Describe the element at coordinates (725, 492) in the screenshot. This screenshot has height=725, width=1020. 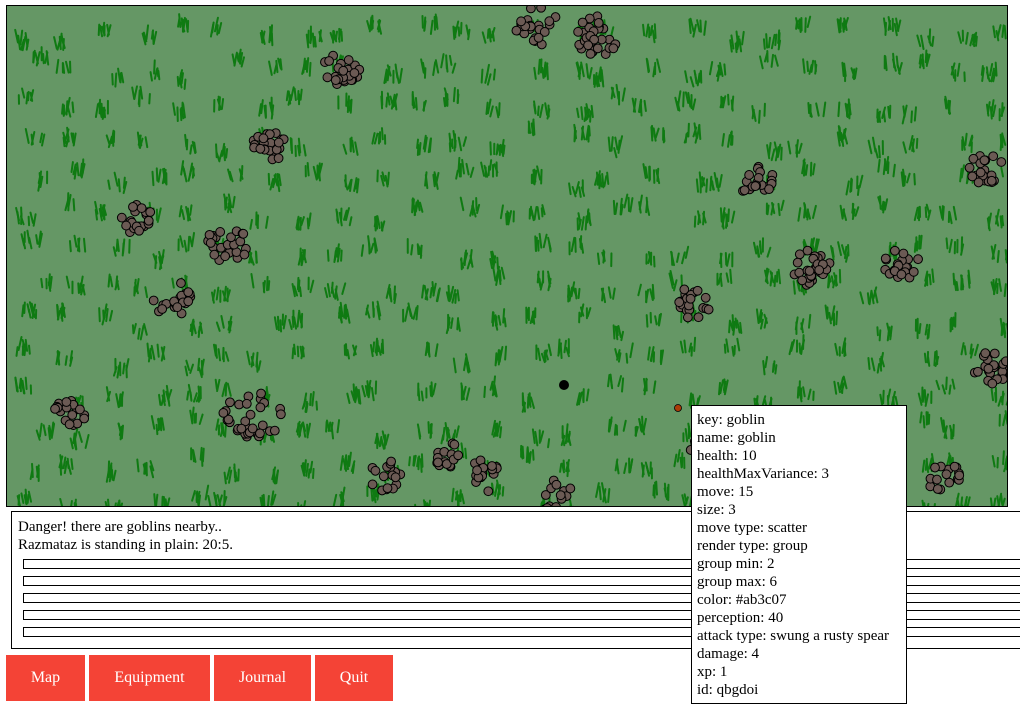
I see `tooltip-line: move: 15` at that location.